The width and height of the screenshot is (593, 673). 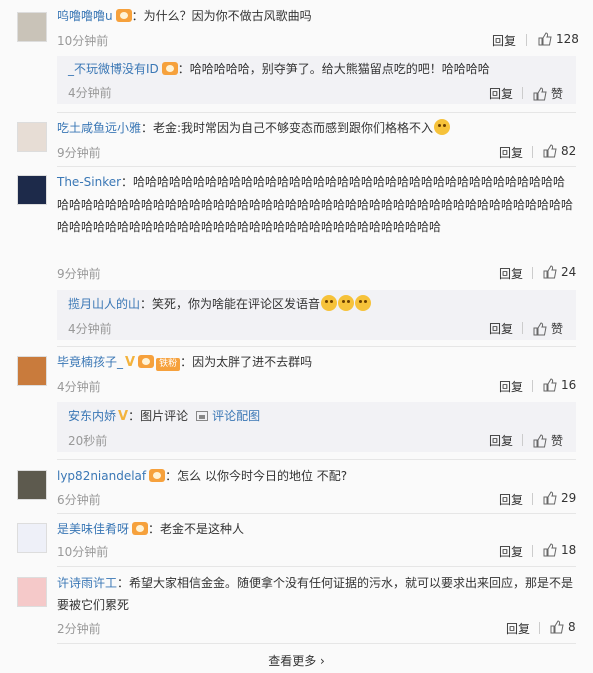 What do you see at coordinates (569, 272) in the screenshot?
I see `like-count: 24` at bounding box center [569, 272].